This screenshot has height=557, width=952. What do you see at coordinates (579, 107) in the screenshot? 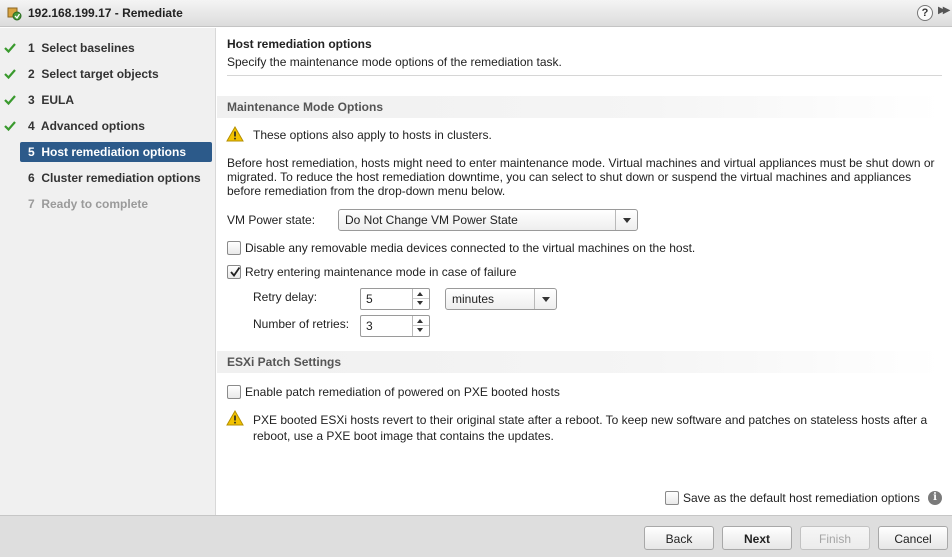
I see `maintenance-section-heading: Maintenance Mode Options` at bounding box center [579, 107].